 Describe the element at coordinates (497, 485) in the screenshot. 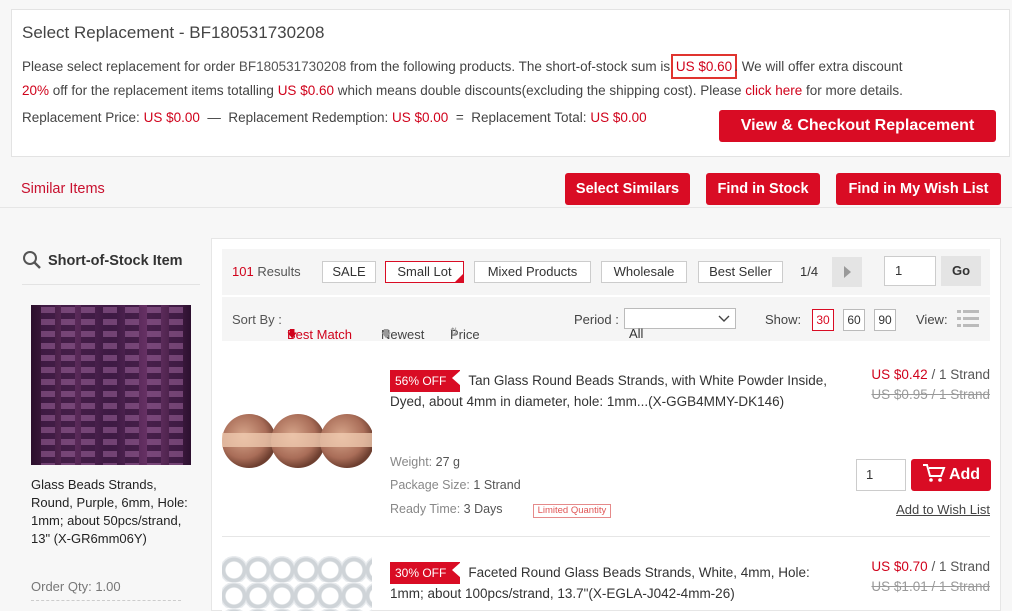

I see `package-size-value: 1 Strand` at that location.